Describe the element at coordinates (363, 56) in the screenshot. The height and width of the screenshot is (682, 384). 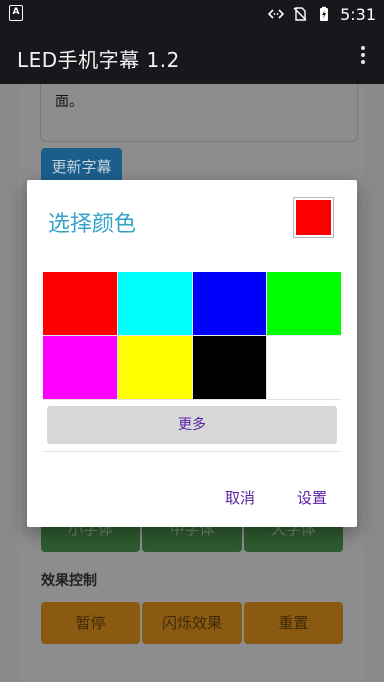
I see `more-vert-icon` at that location.